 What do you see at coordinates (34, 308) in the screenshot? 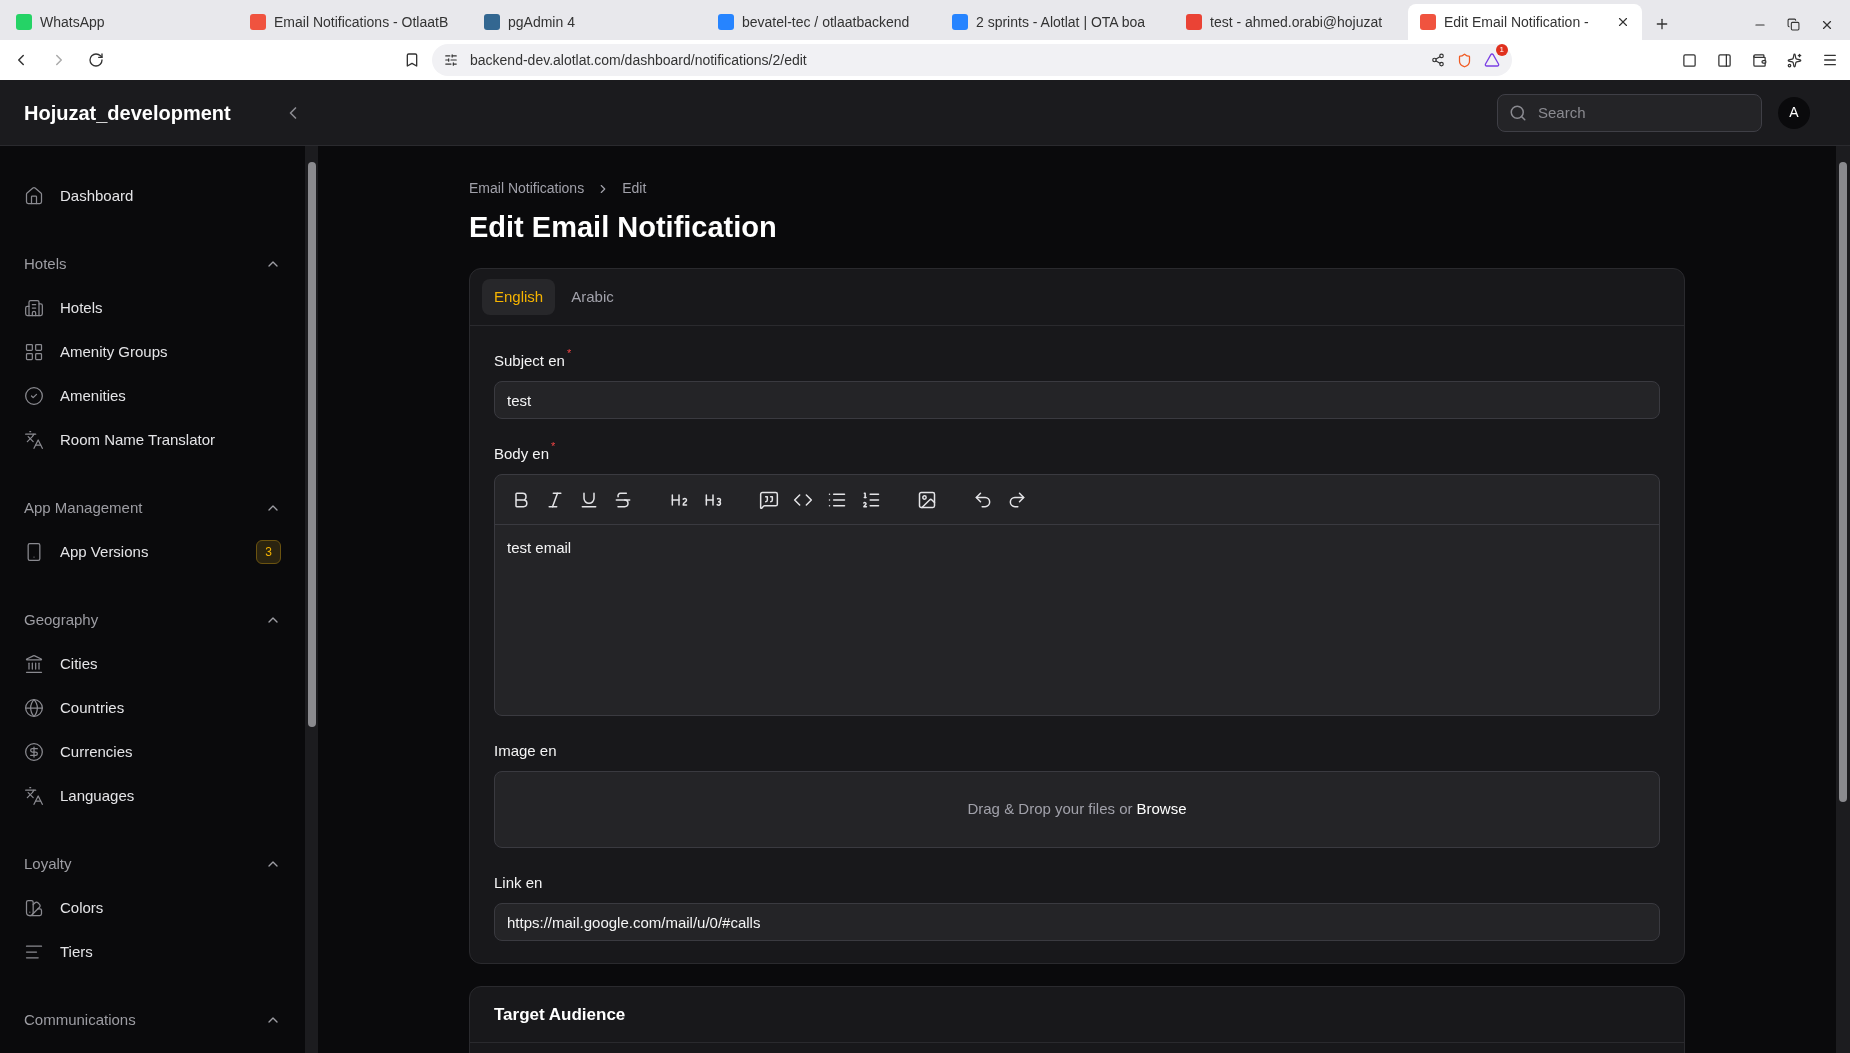
I see `building-icon` at bounding box center [34, 308].